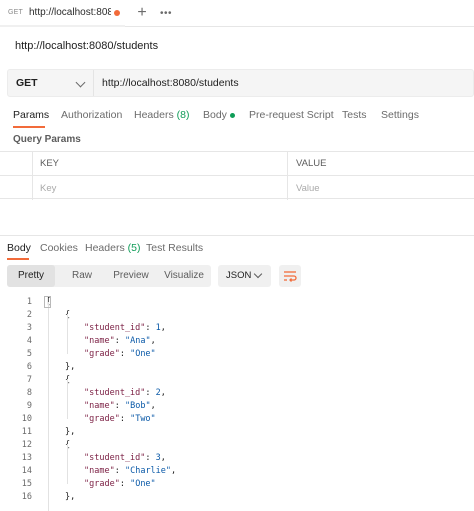 This screenshot has height=511, width=474. I want to click on mode-preview: Preview, so click(131, 276).